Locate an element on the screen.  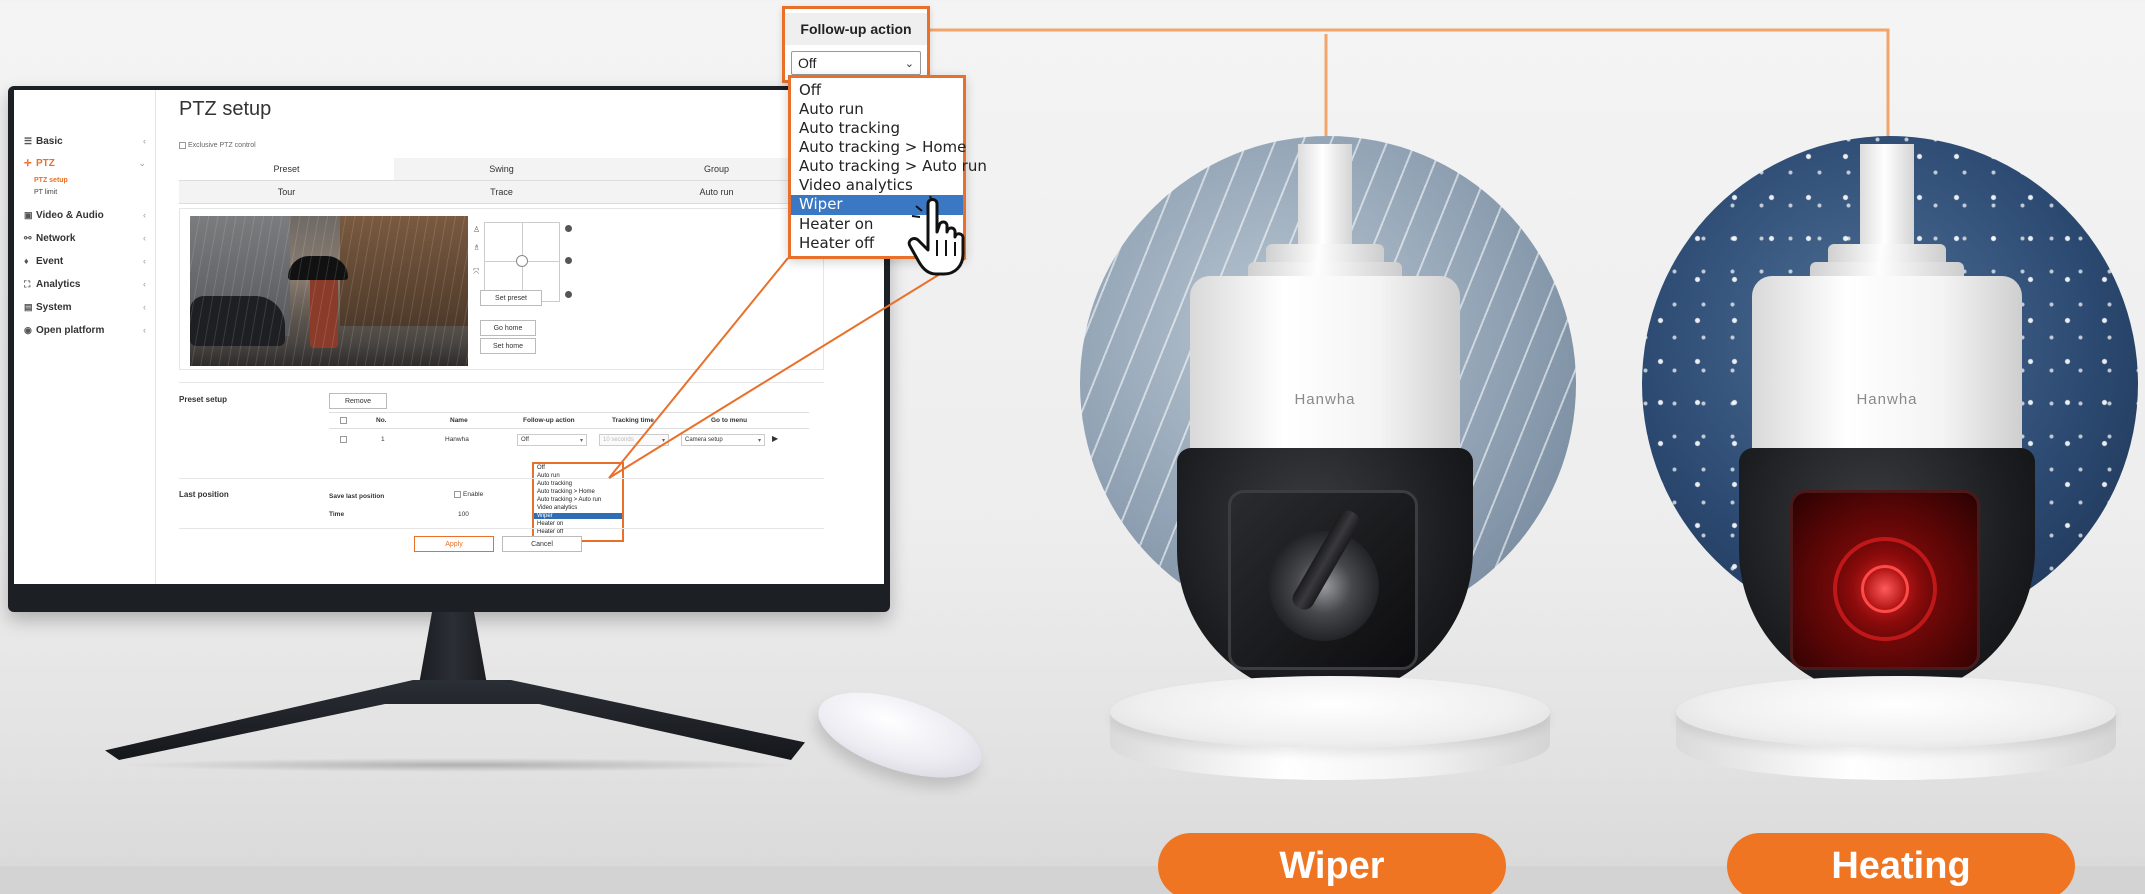
camera-housing-heating: Hanwha is located at coordinates (1887, 366).